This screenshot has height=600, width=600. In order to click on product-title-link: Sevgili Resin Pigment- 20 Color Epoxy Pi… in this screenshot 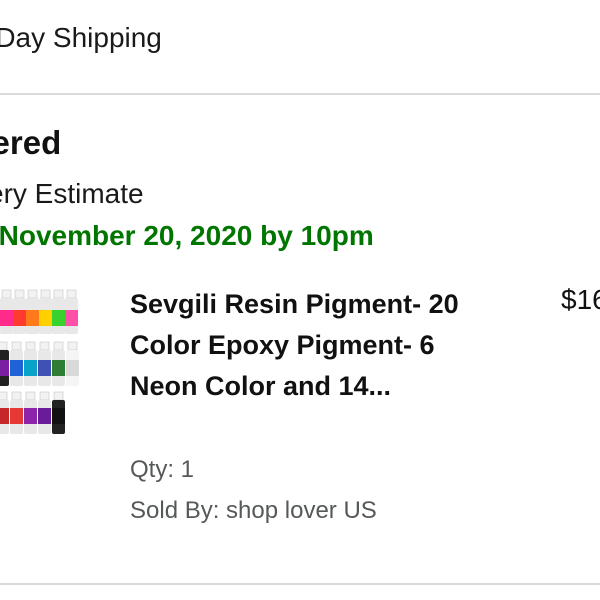, I will do `click(310, 345)`.